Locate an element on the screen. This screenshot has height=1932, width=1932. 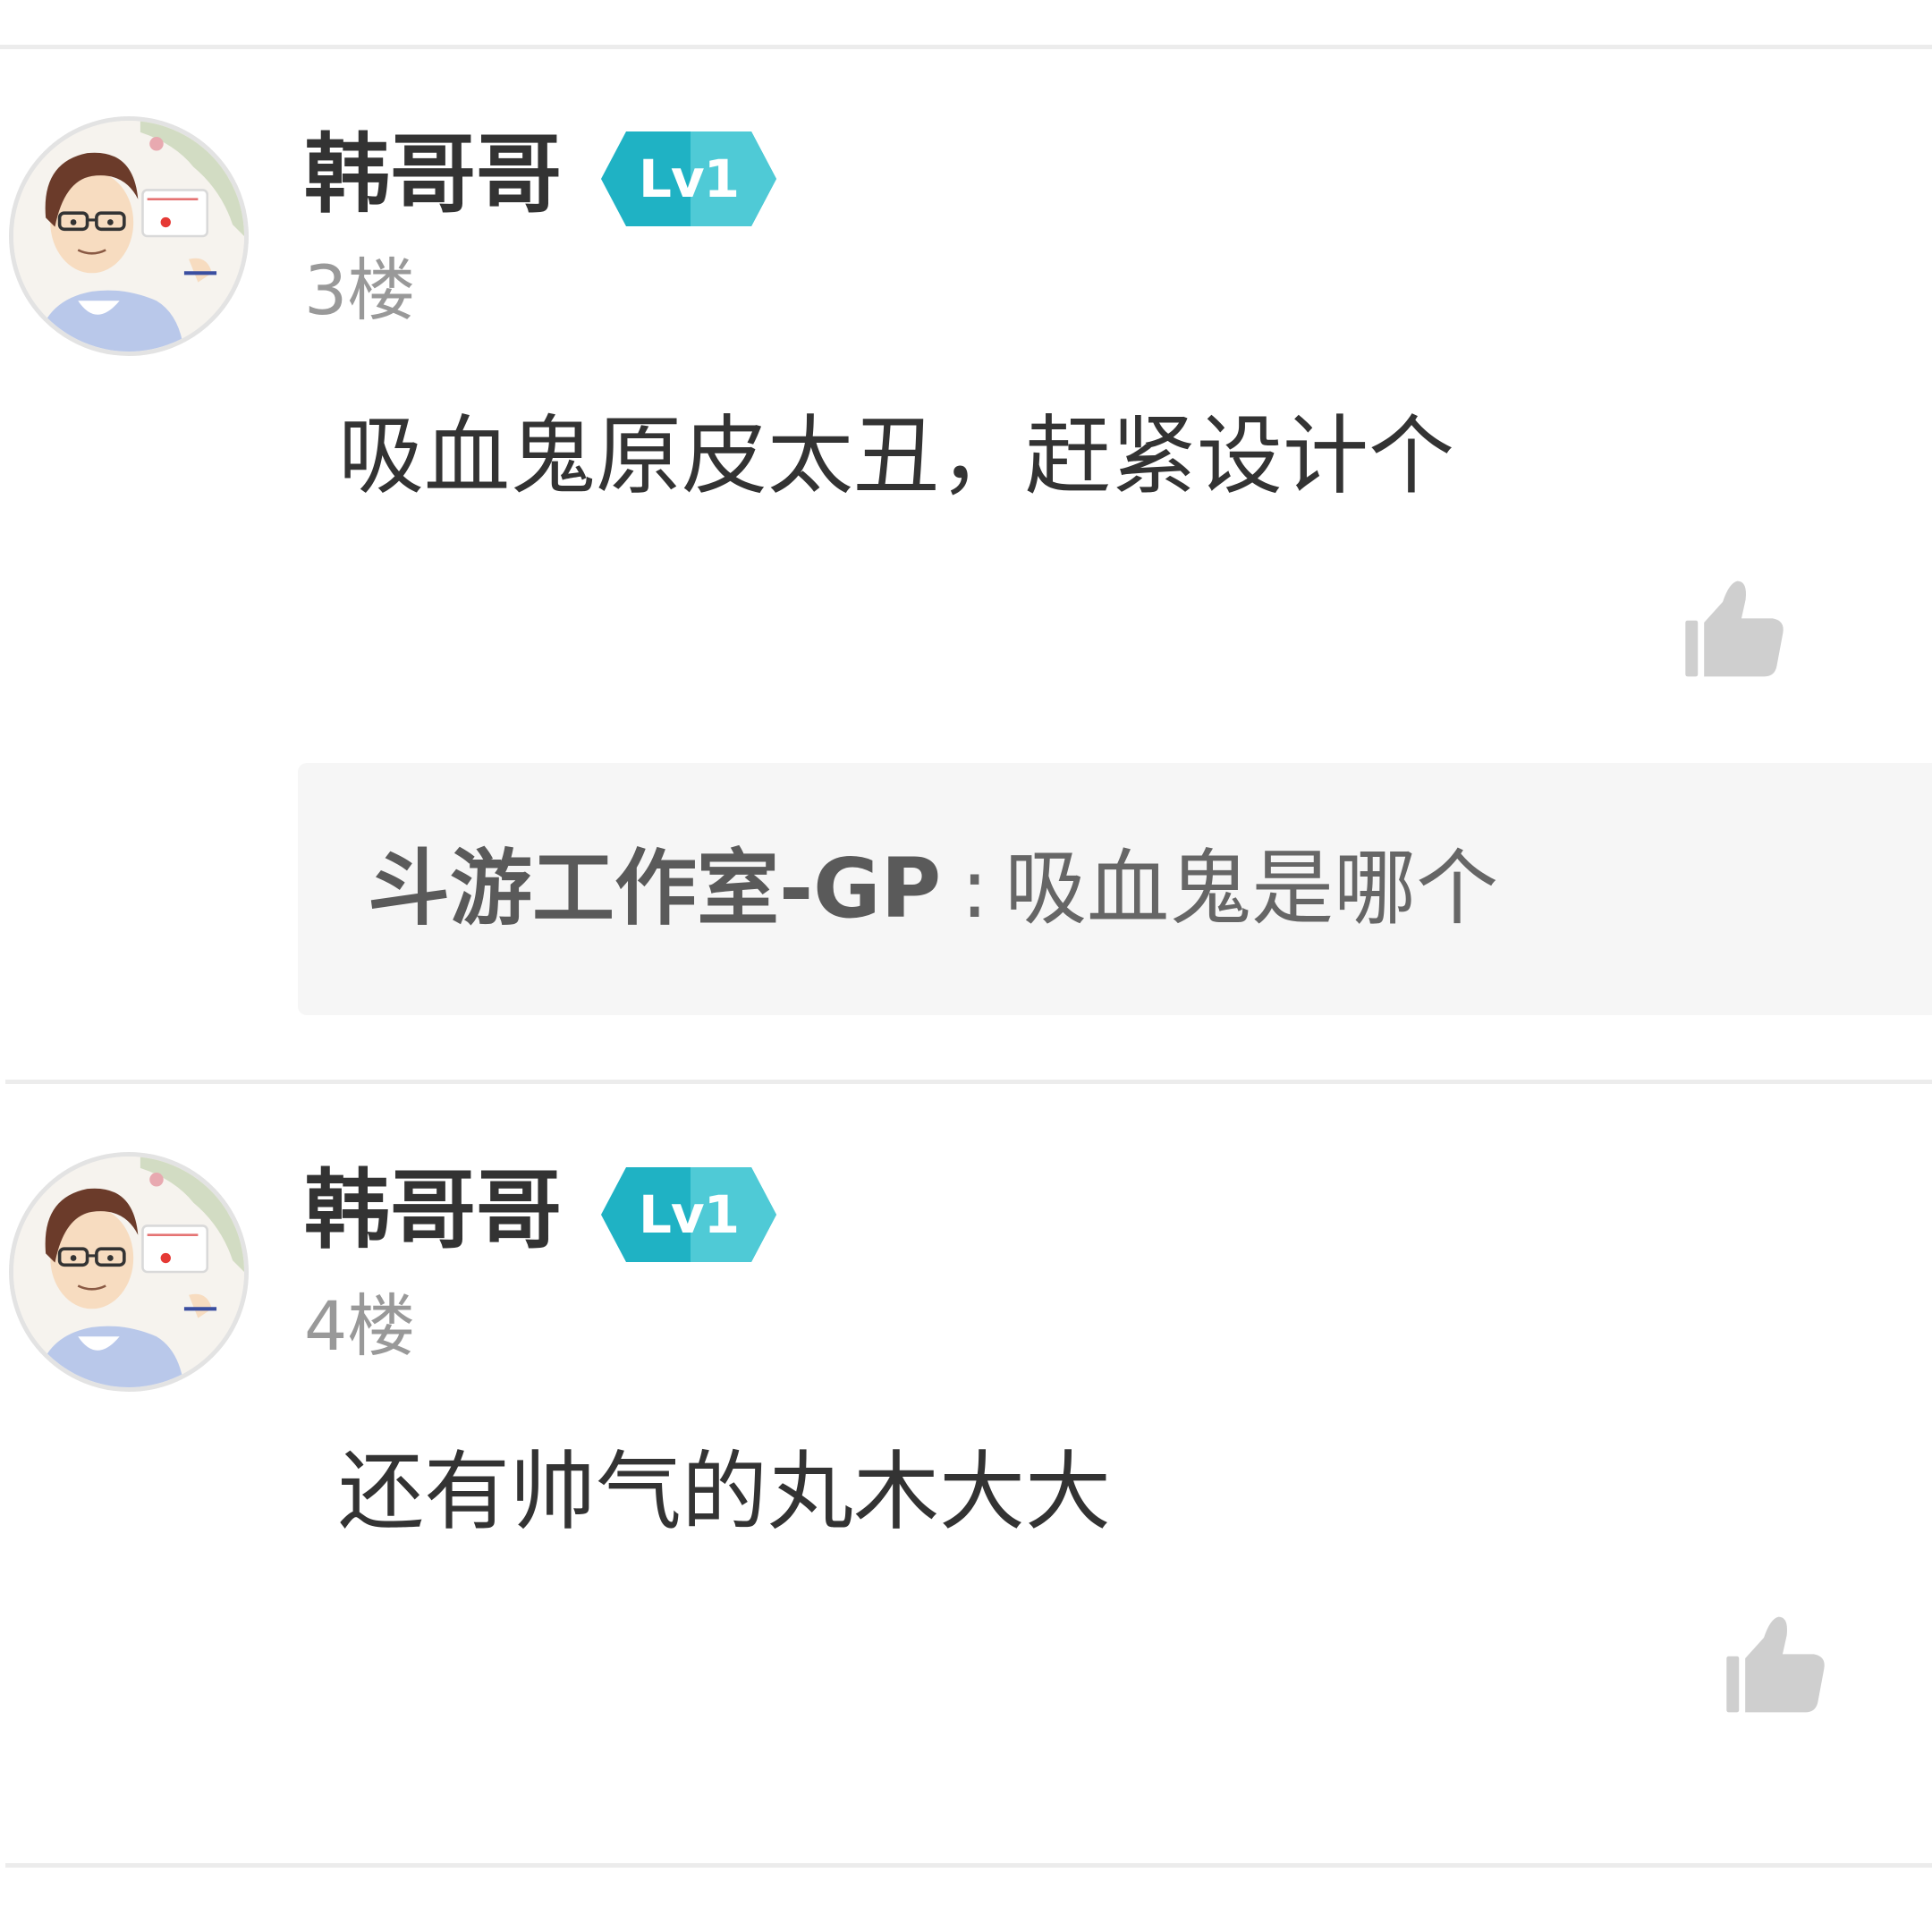
divider-middle is located at coordinates (968, 1082).